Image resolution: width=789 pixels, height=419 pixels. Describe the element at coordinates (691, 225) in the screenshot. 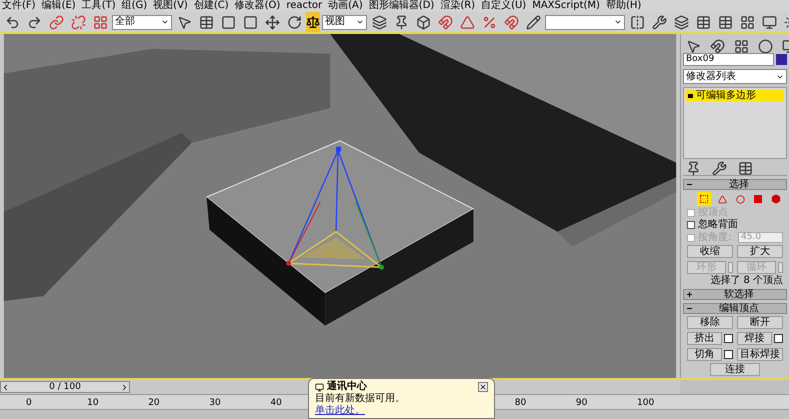

I see `checkbox` at that location.